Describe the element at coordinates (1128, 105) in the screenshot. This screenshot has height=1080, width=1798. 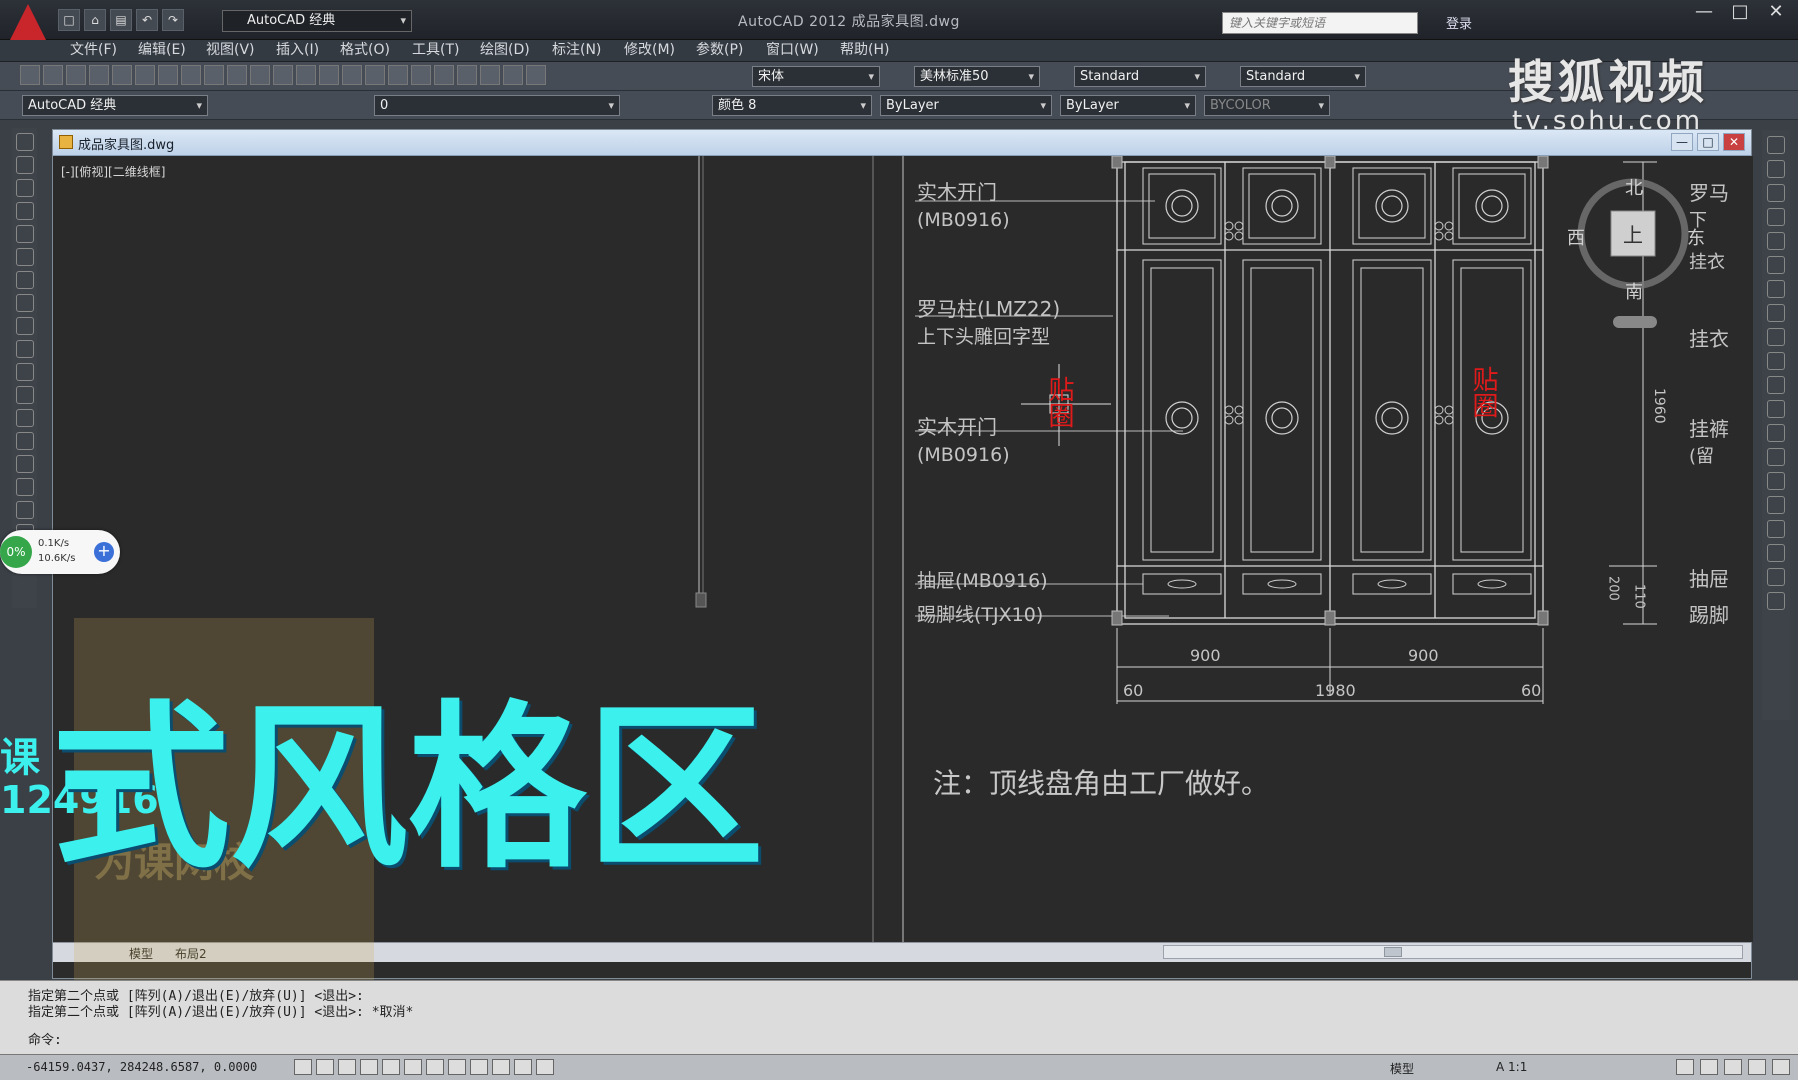
I see `lineweight-select: ByLayer` at that location.